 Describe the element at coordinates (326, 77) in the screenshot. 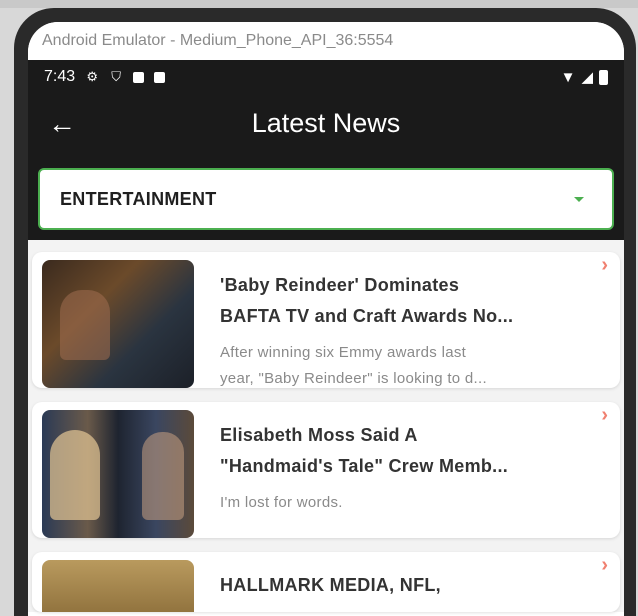

I see `status-bar: 7:43 ⚙ ⛉ ▼ ◢` at that location.